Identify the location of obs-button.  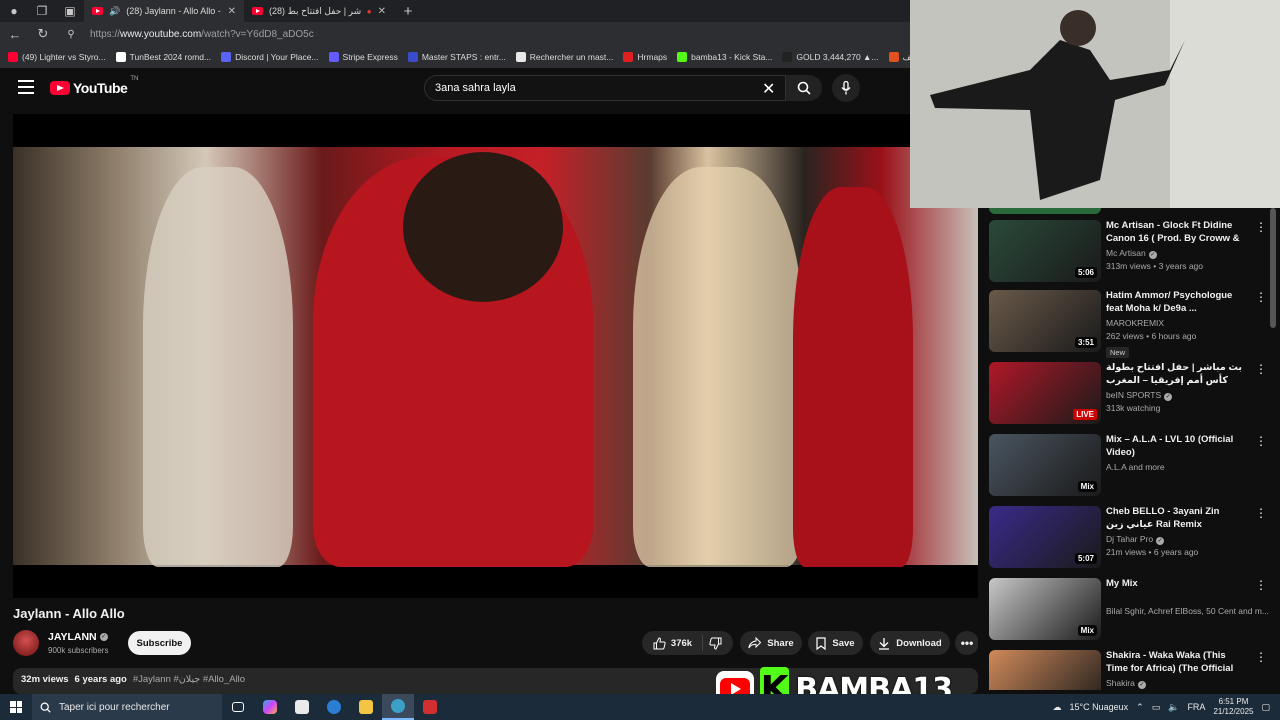
(430, 707).